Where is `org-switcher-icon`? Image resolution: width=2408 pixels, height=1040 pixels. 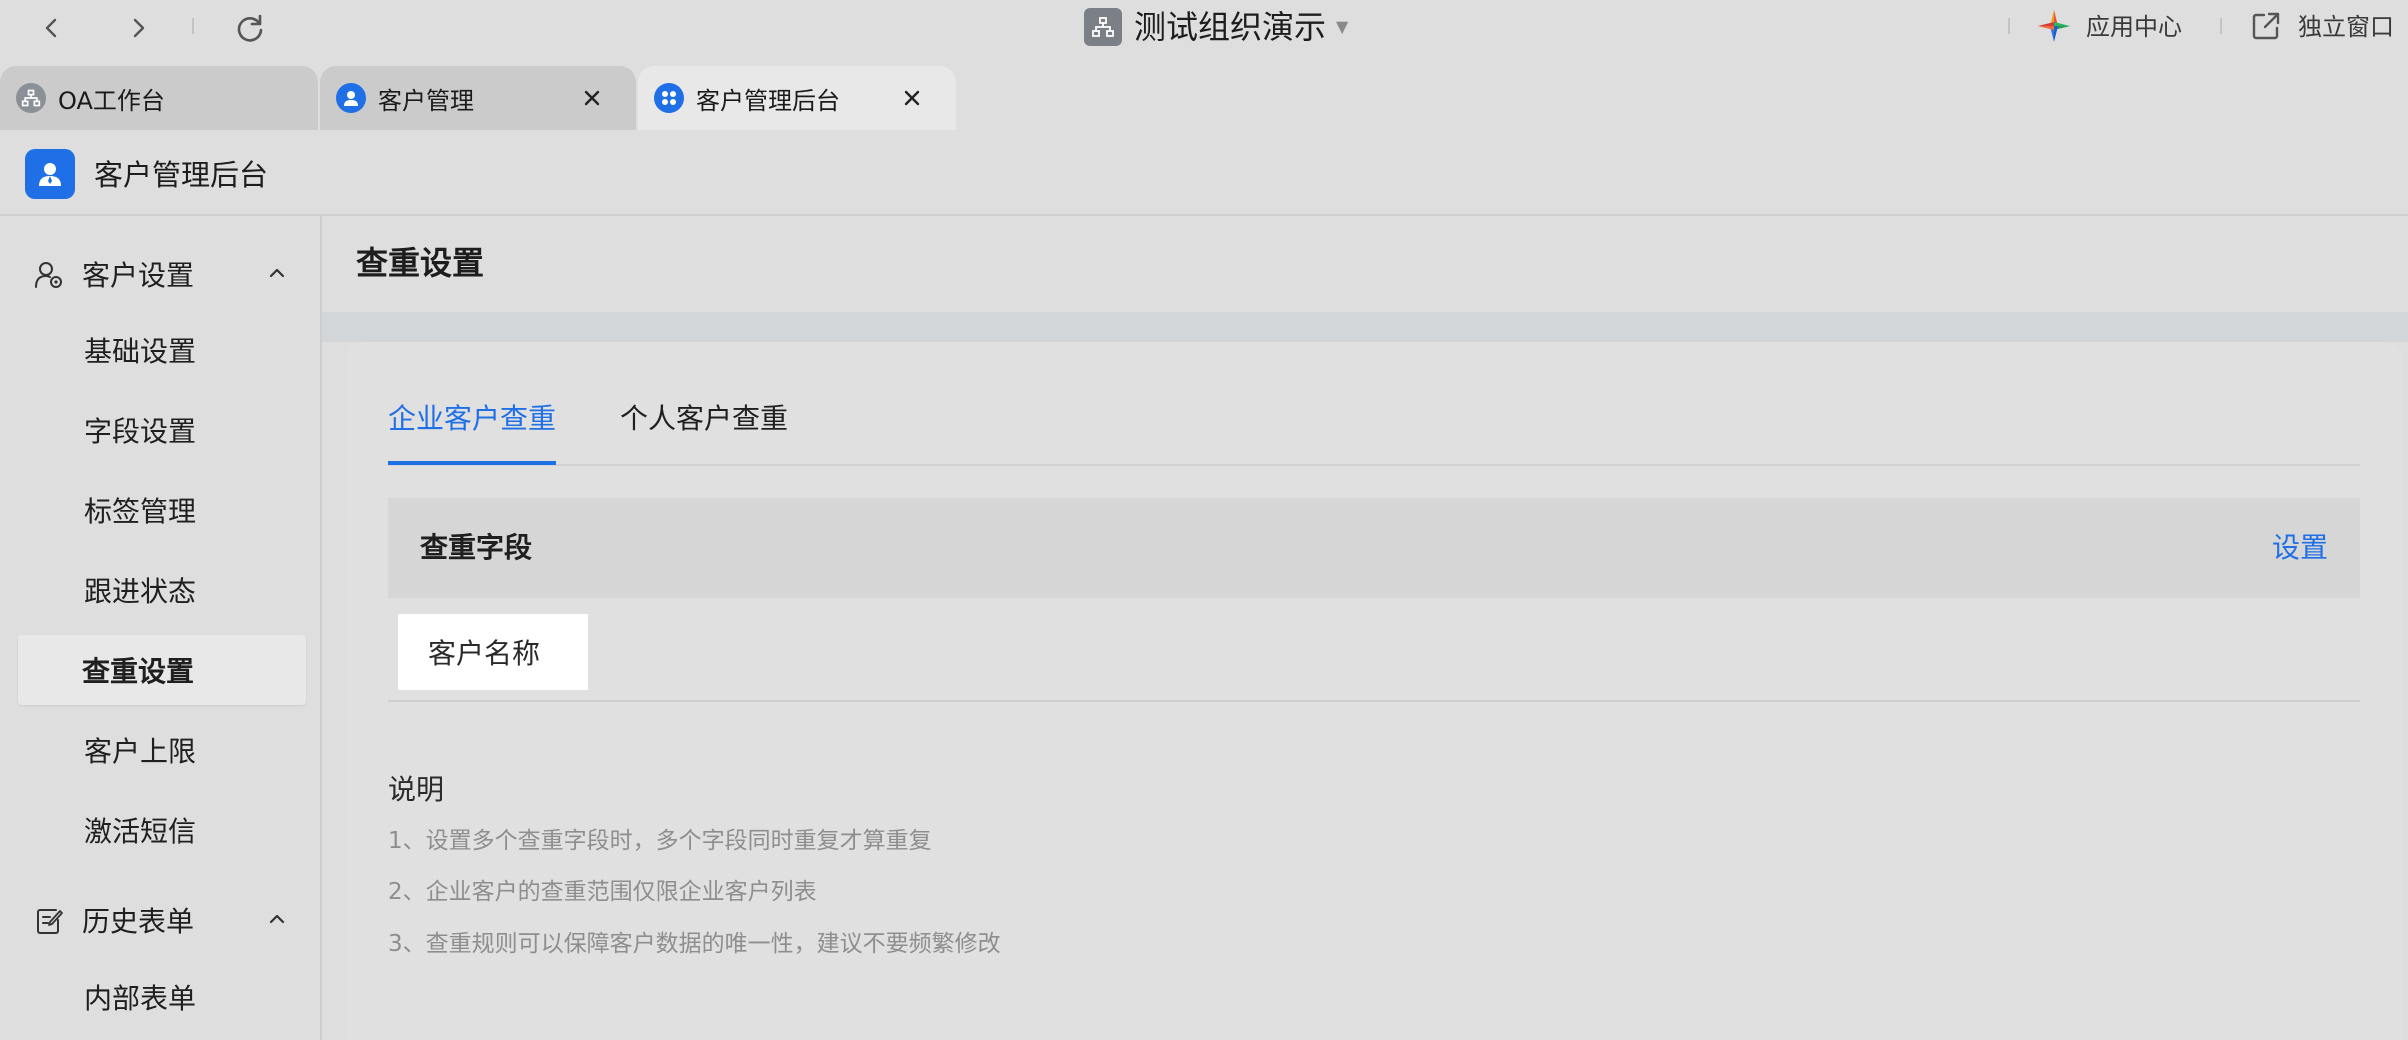
org-switcher-icon is located at coordinates (1103, 27).